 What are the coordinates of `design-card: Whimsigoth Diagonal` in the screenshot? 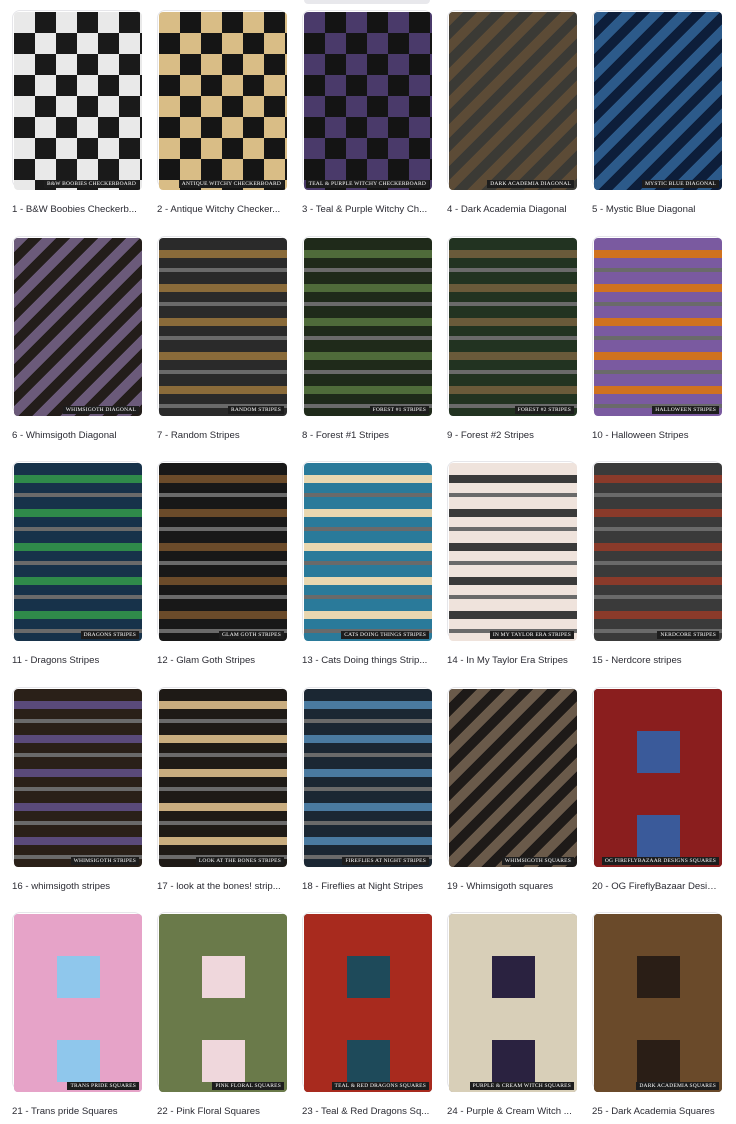 It's located at (77, 326).